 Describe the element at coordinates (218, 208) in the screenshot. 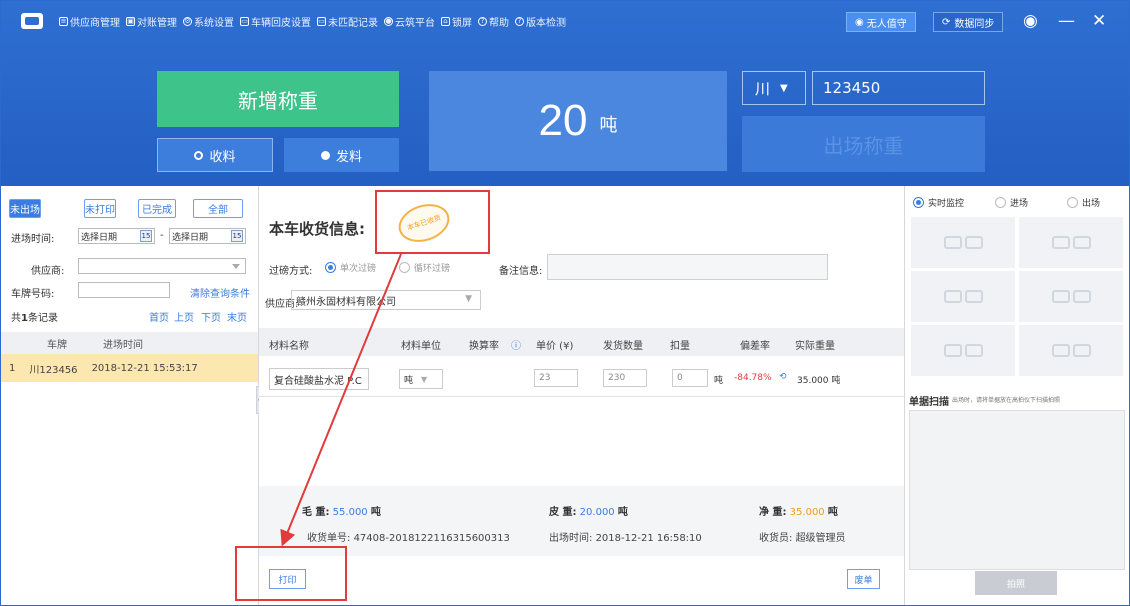

I see `filter-all: 全部` at that location.